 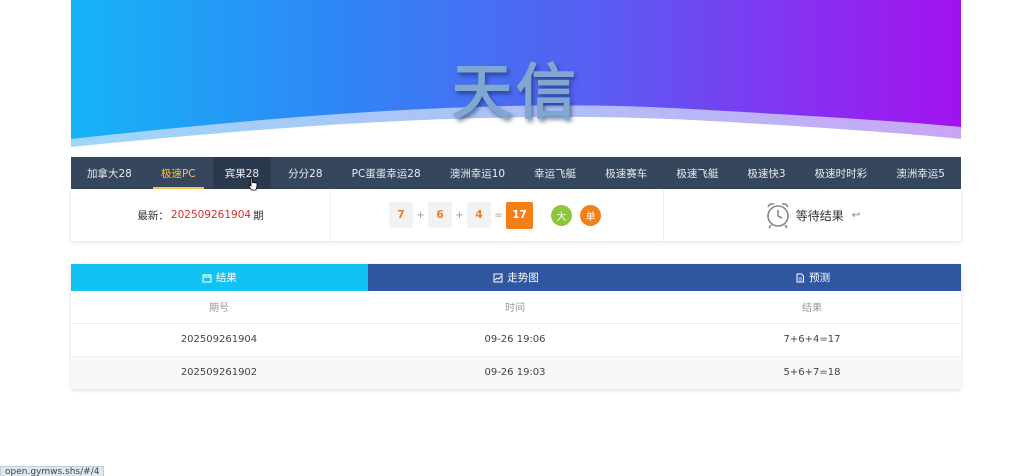 I want to click on status-bar-url: open.gymws.shs/#/4, so click(x=52, y=471).